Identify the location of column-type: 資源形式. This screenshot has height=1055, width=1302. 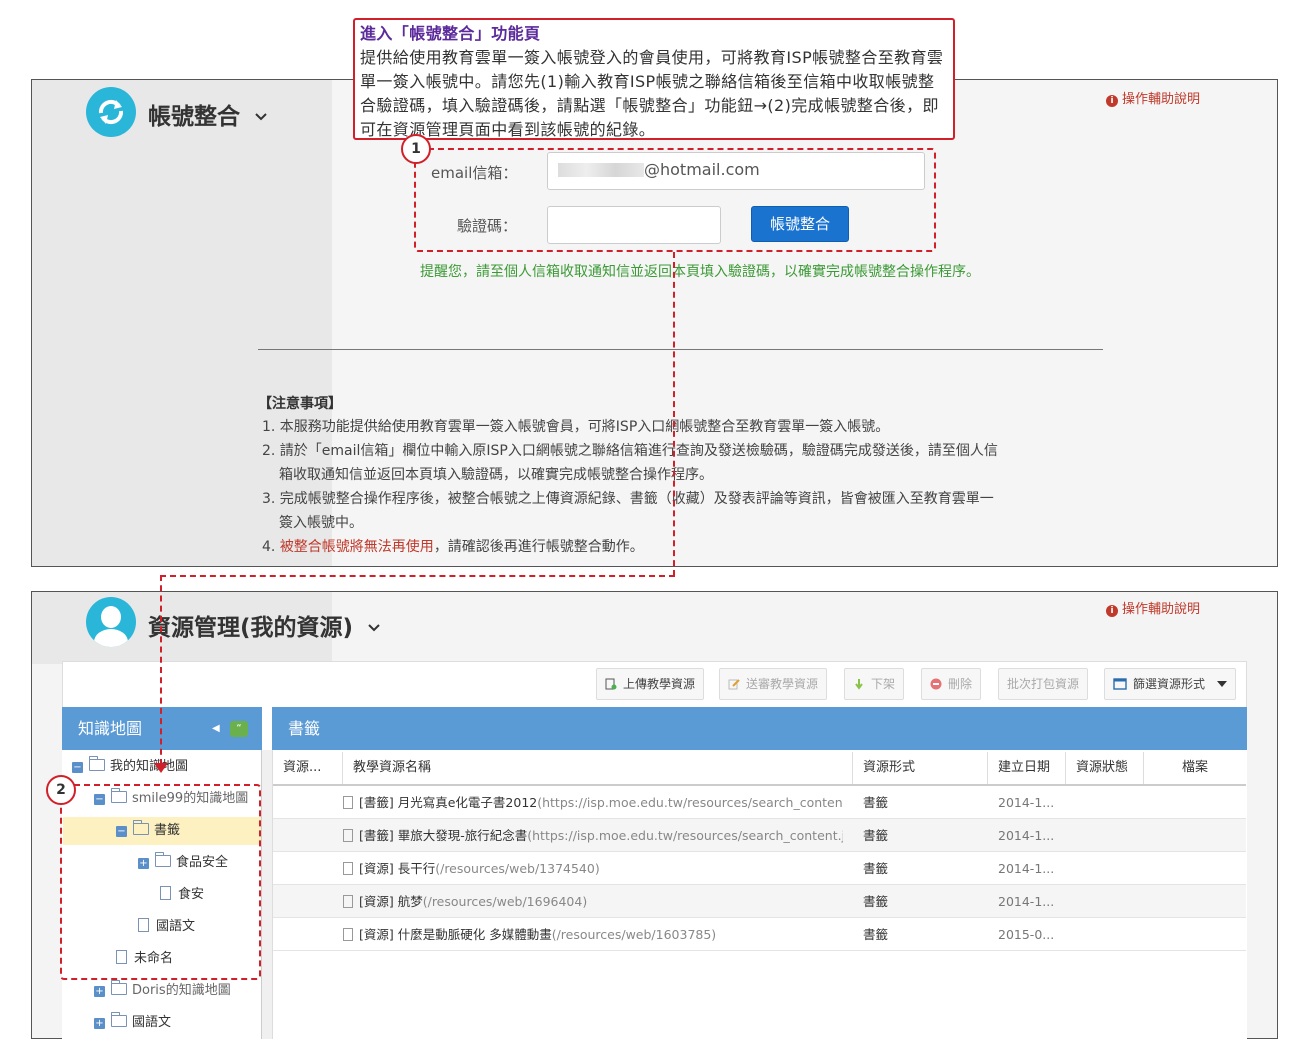
(889, 768).